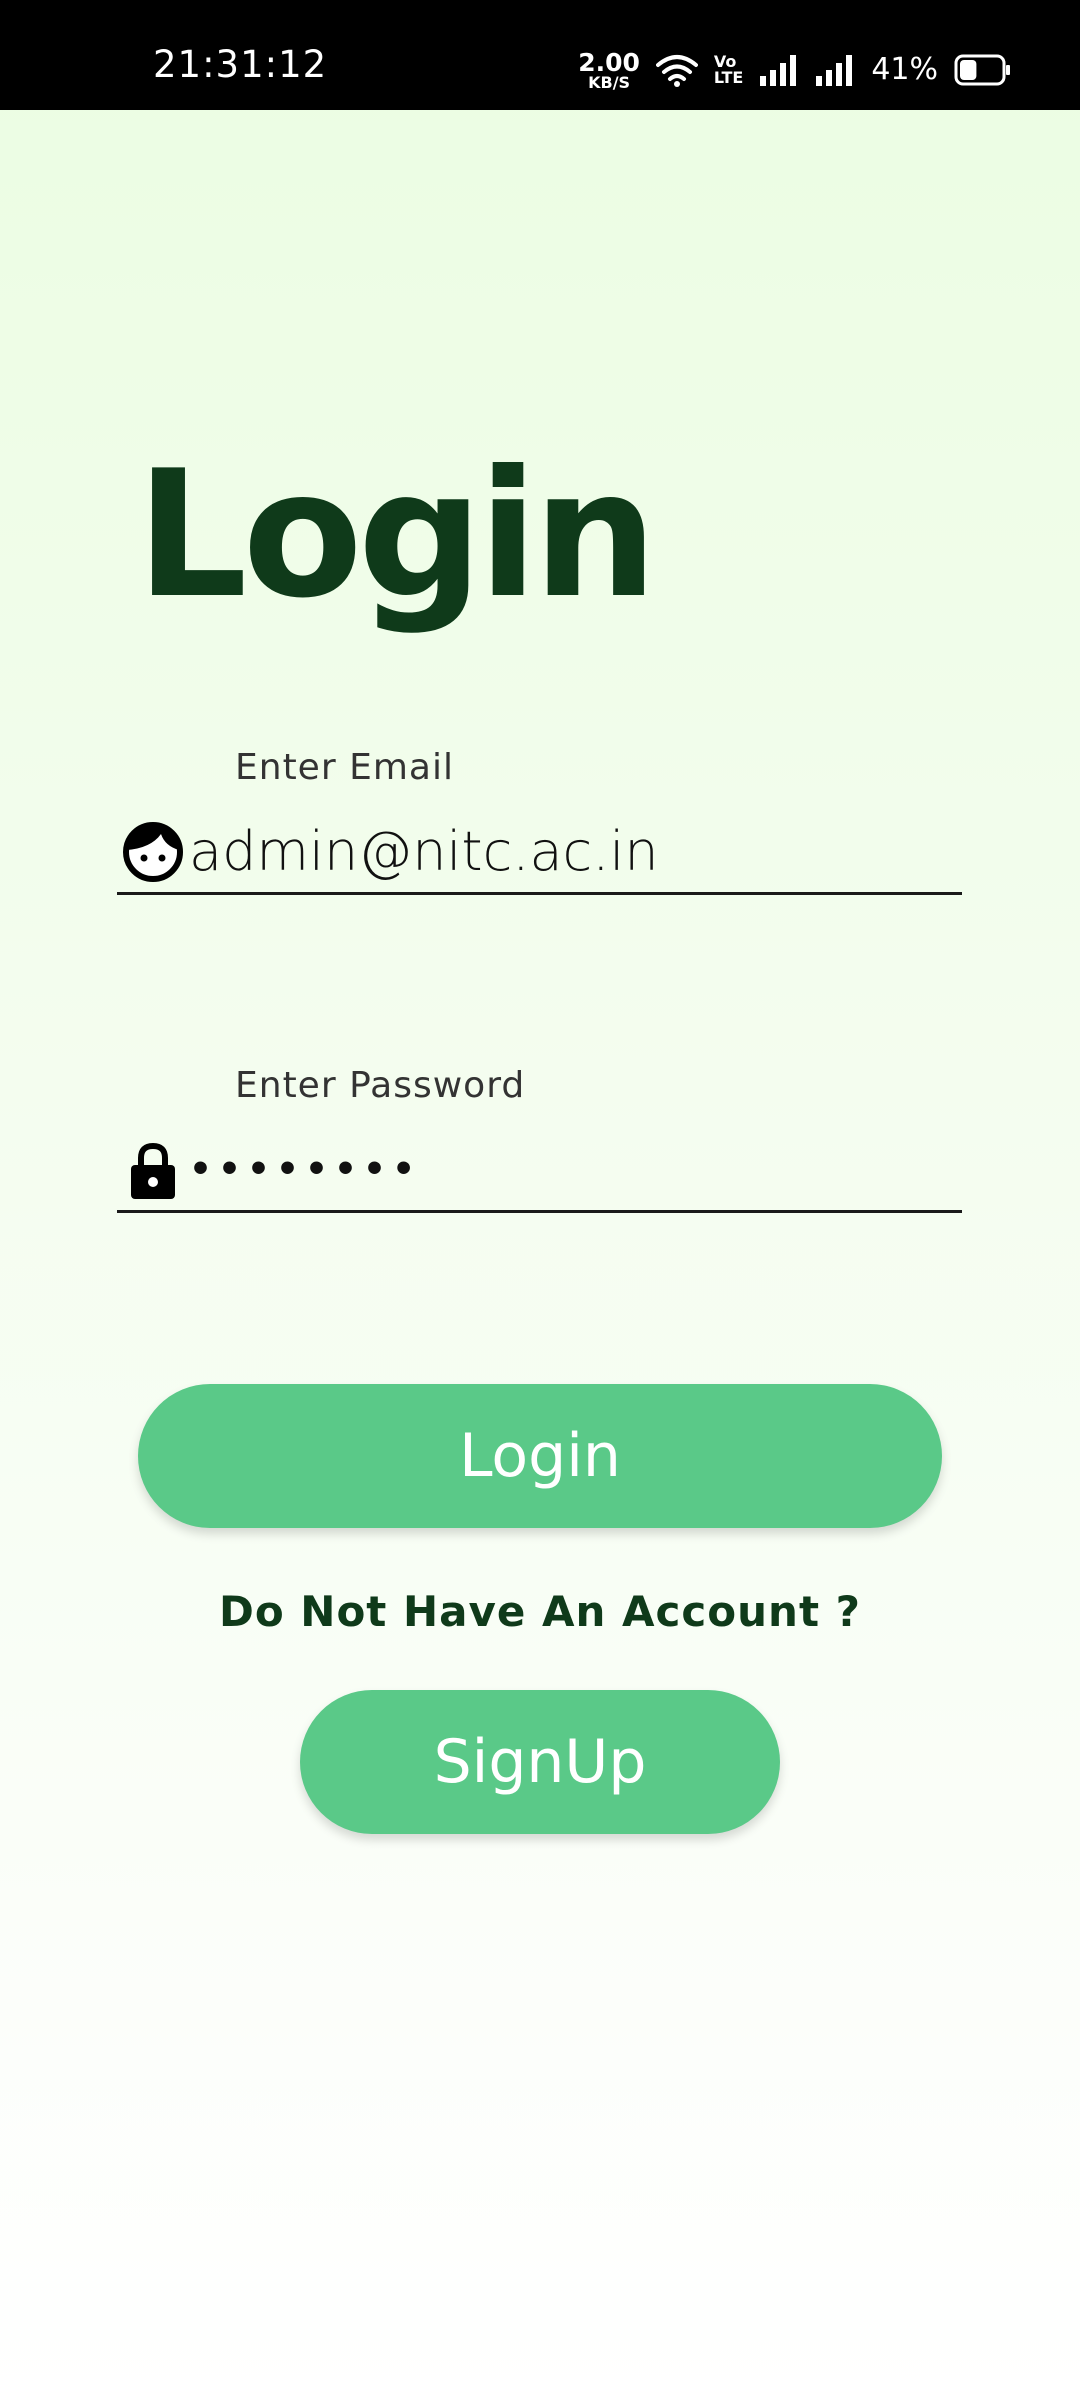 The height and width of the screenshot is (2400, 1080). What do you see at coordinates (982, 70) in the screenshot?
I see `battery-icon` at bounding box center [982, 70].